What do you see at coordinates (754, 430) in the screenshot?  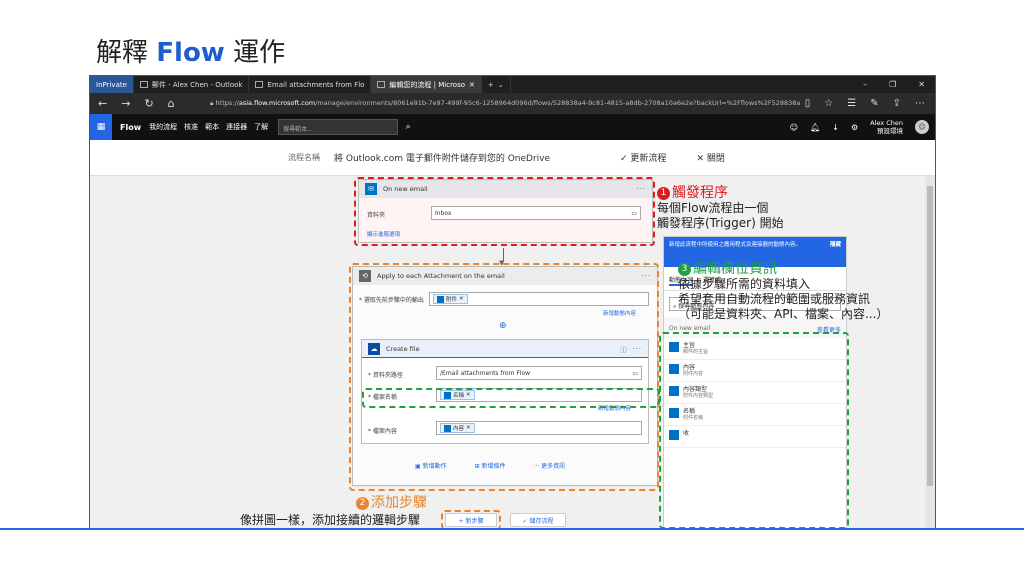 I see `dynamic-panel-highlight` at bounding box center [754, 430].